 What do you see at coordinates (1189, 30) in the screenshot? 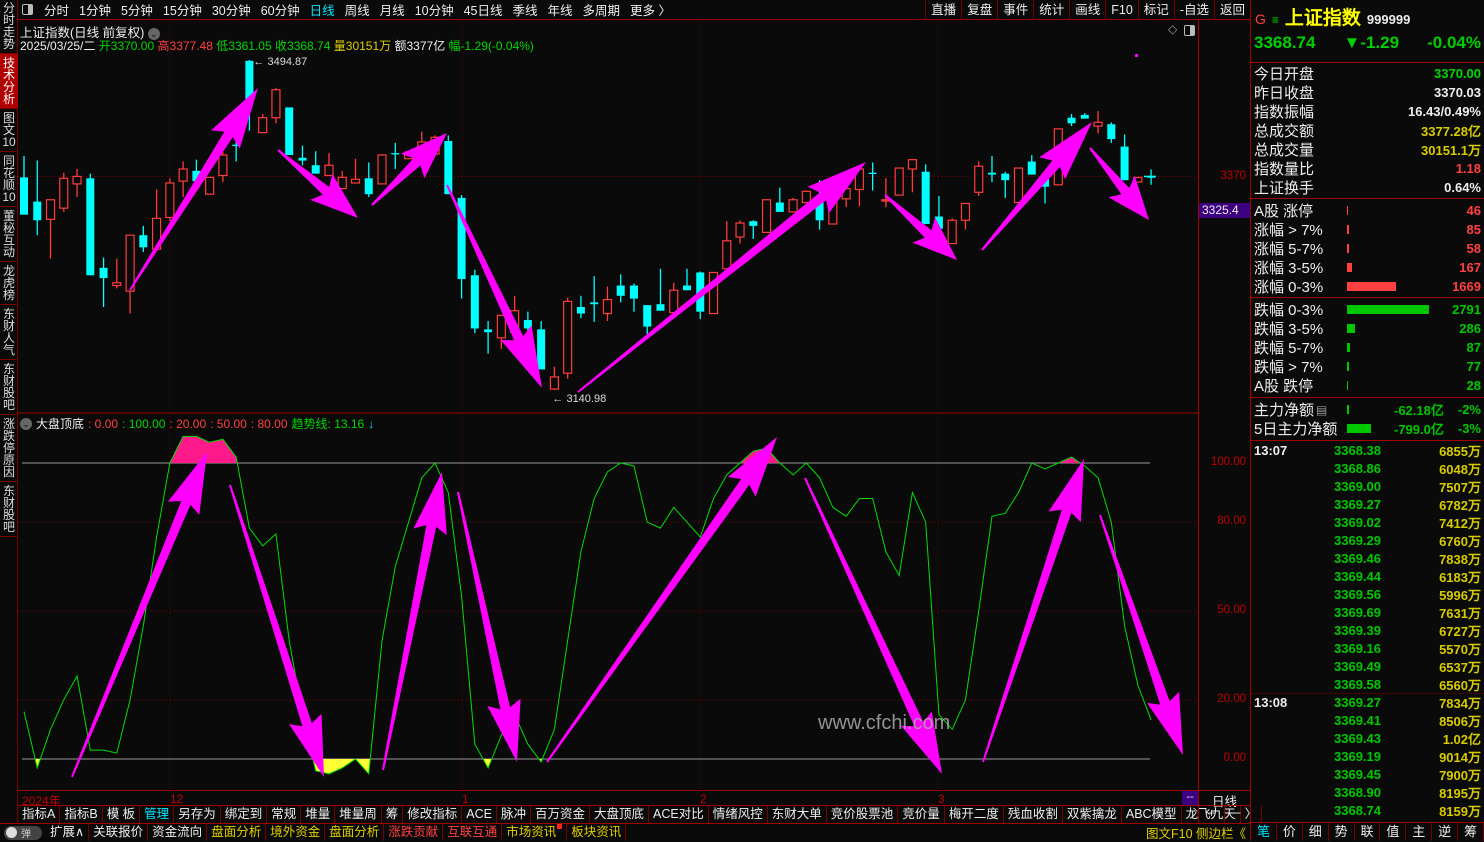
I see `panel-toggle-icon` at bounding box center [1189, 30].